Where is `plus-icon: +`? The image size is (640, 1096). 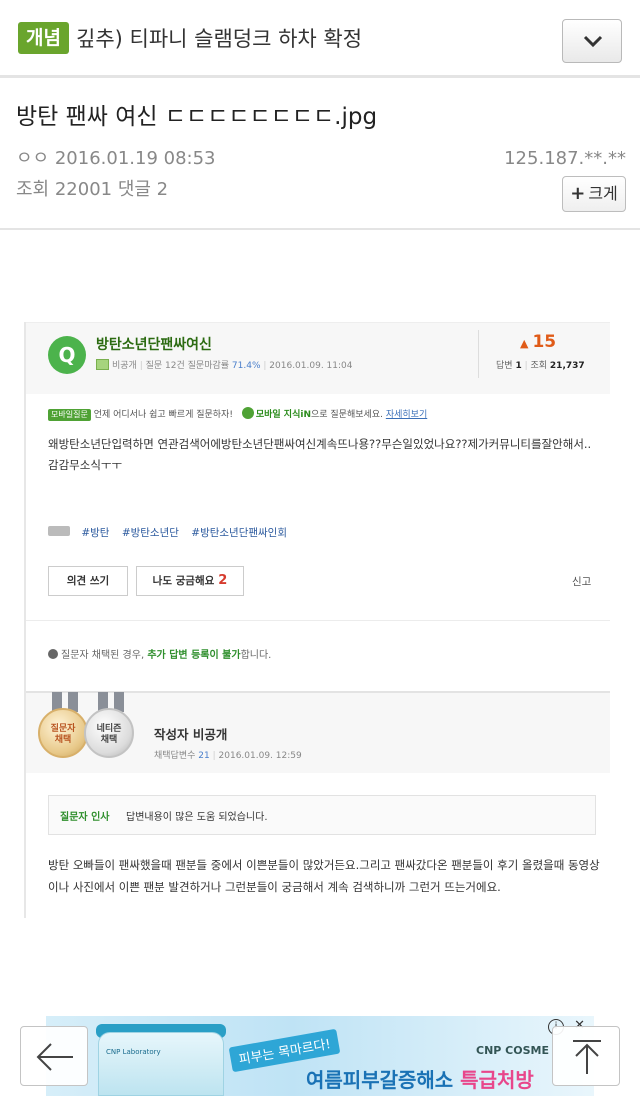 plus-icon: + is located at coordinates (578, 193).